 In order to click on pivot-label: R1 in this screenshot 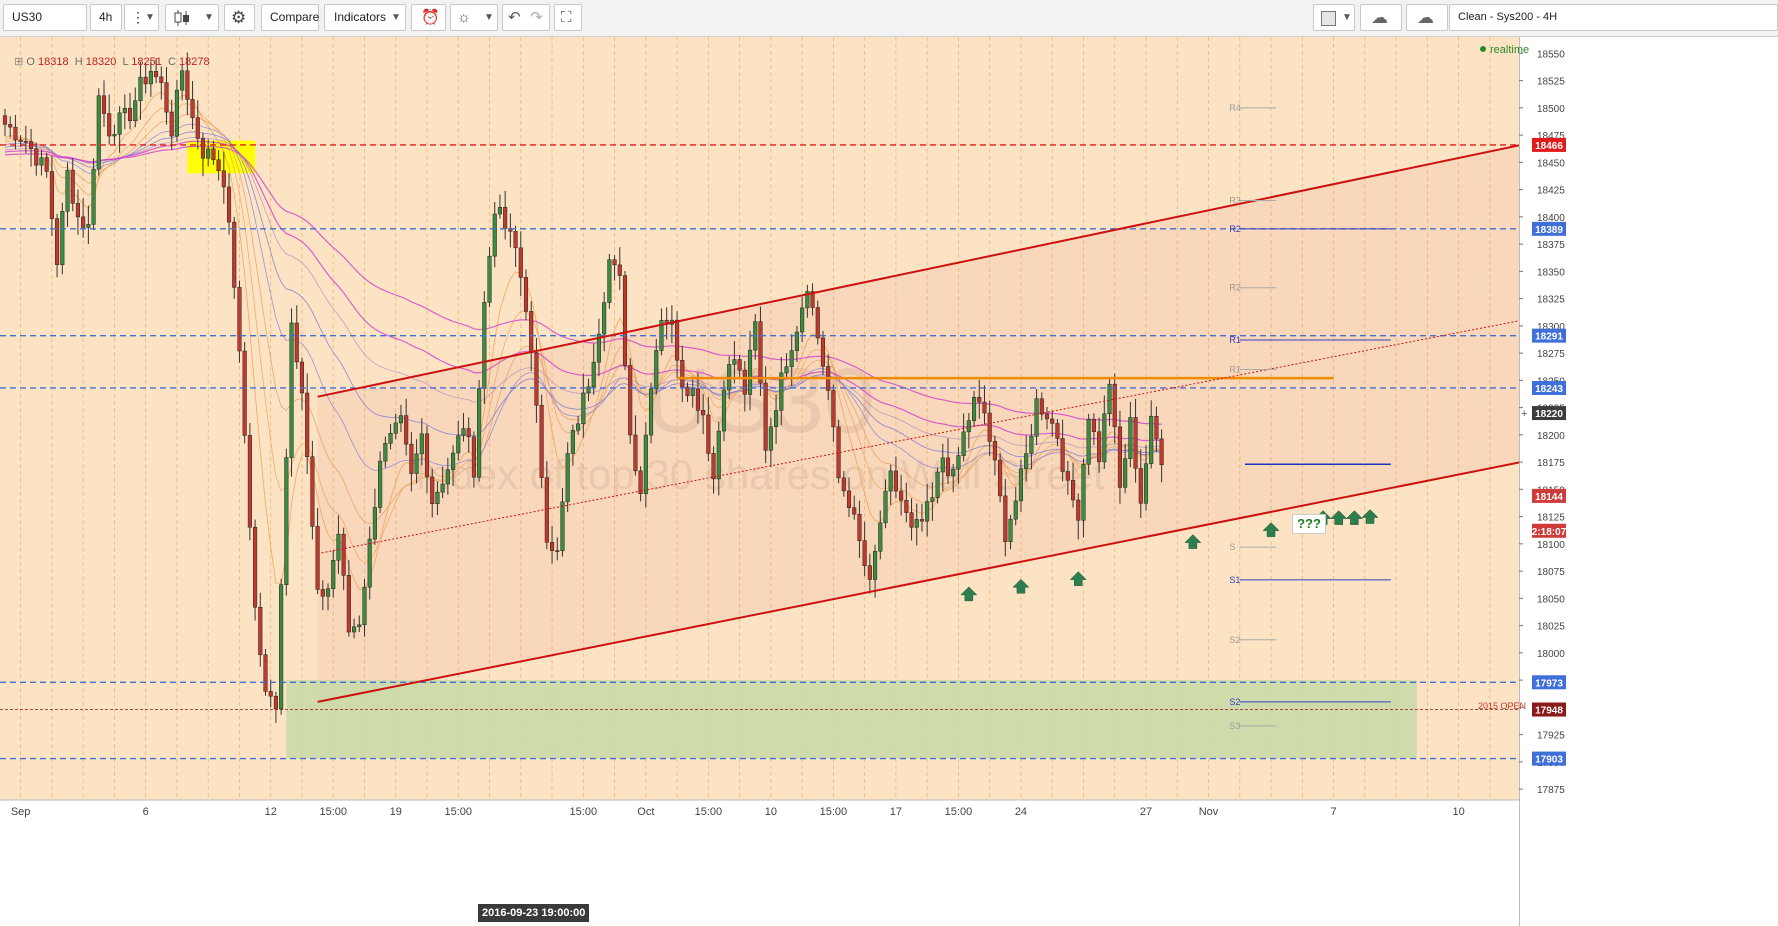, I will do `click(1235, 369)`.